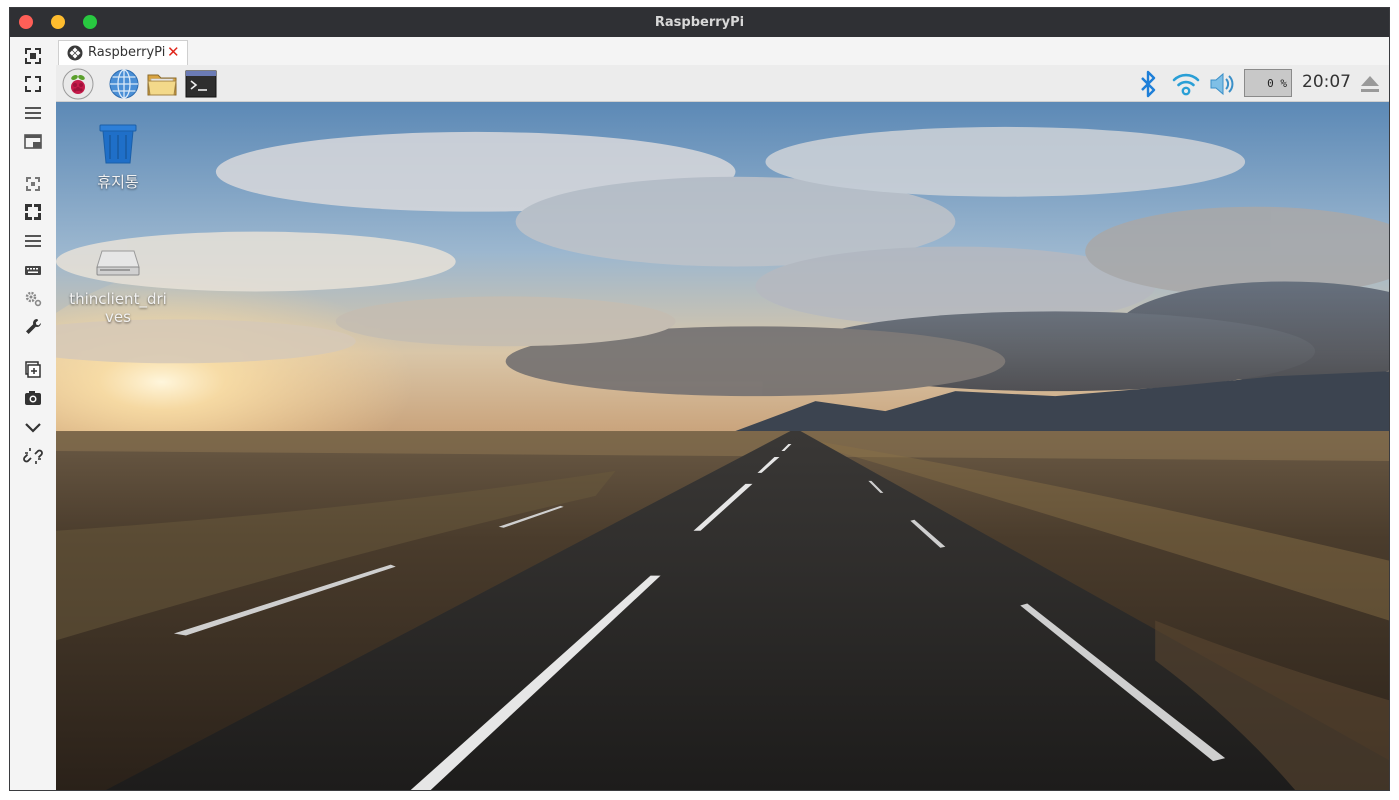 This screenshot has width=1399, height=800. Describe the element at coordinates (33, 298) in the screenshot. I see `preferences-icon` at that location.